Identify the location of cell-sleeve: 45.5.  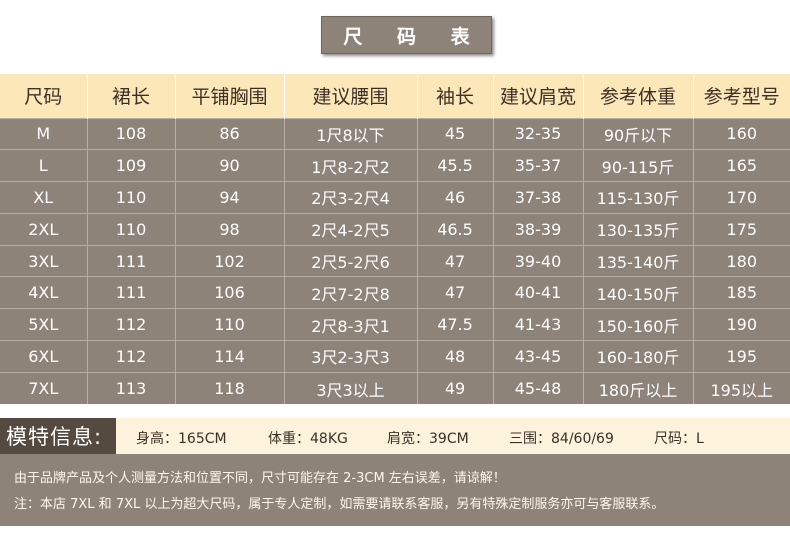
(455, 165).